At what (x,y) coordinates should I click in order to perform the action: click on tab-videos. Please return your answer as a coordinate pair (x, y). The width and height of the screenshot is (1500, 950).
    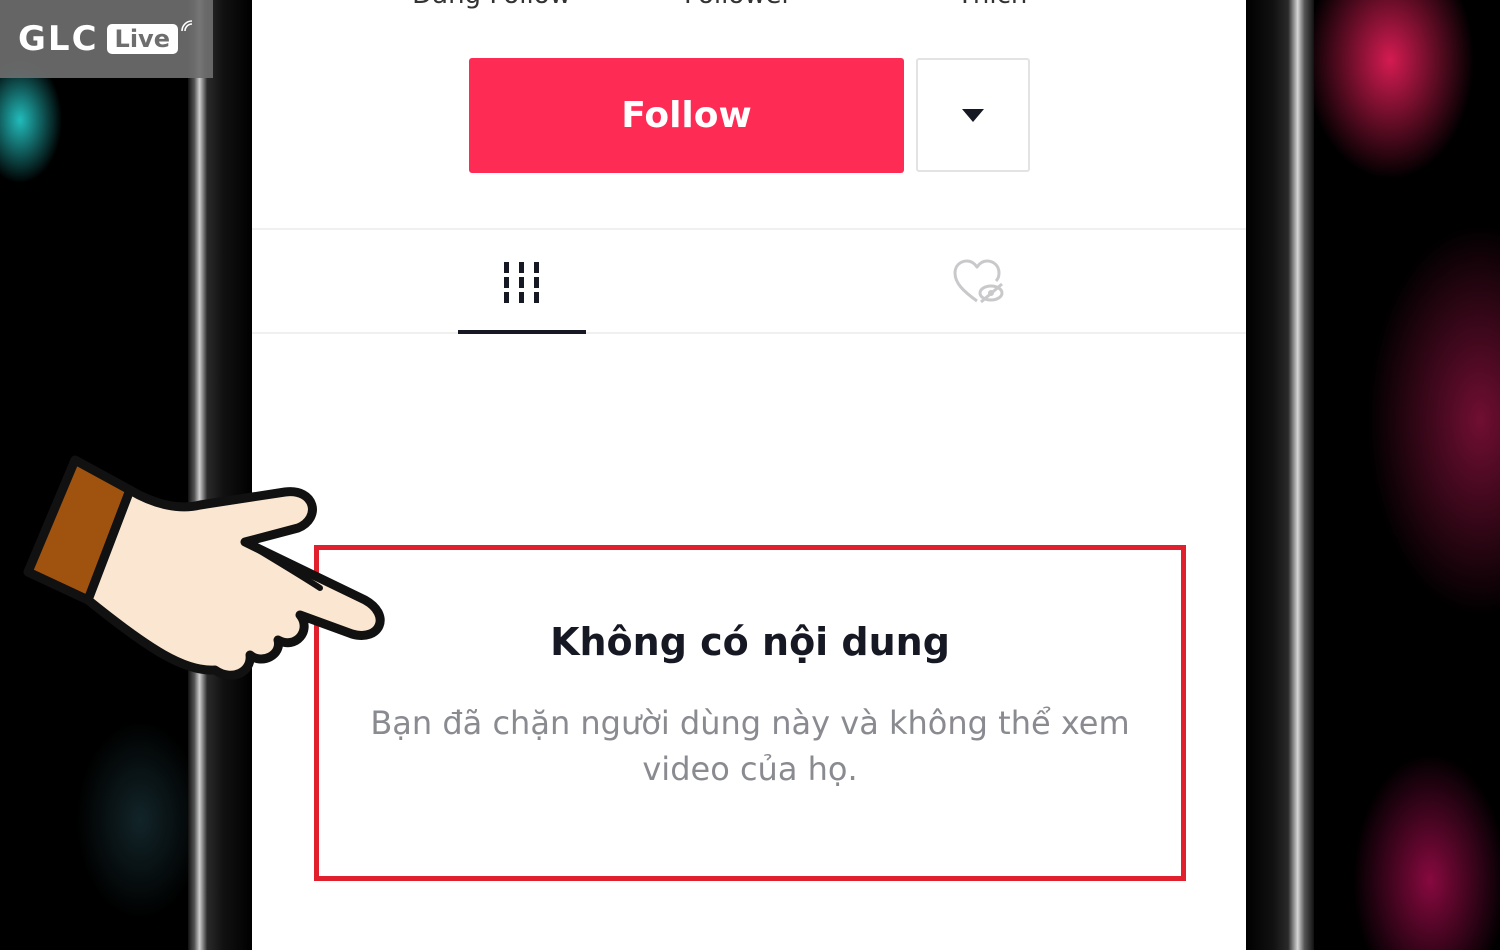
    Looking at the image, I should click on (522, 282).